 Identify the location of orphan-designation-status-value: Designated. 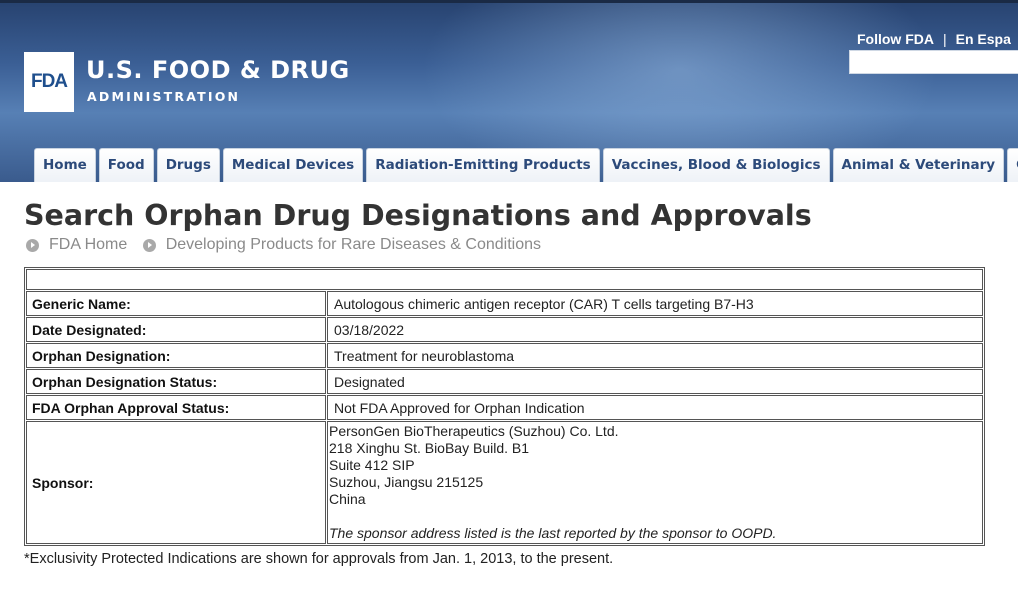
(655, 381).